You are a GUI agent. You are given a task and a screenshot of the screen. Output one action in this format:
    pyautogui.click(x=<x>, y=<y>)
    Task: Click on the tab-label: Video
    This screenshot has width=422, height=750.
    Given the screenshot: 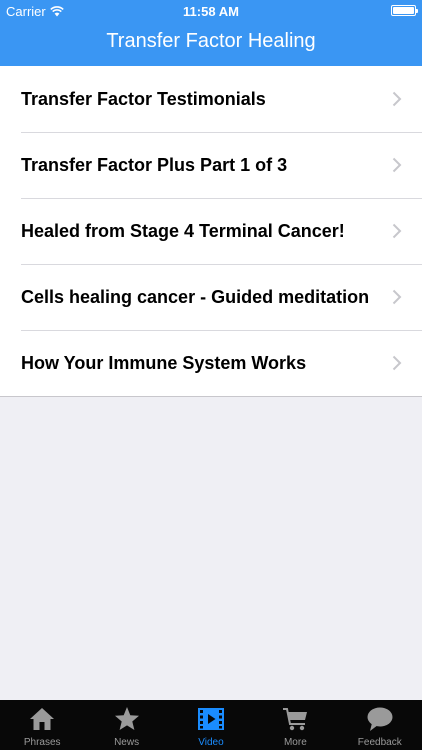 What is the action you would take?
    pyautogui.click(x=211, y=742)
    